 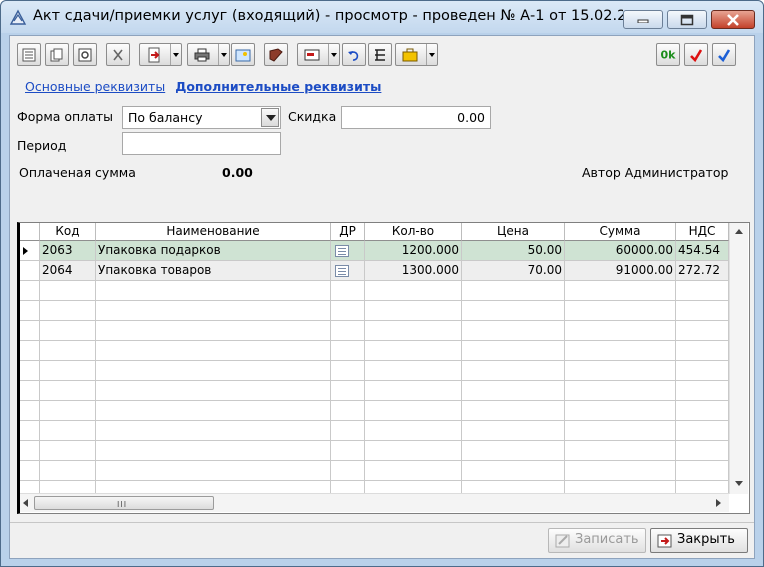 I want to click on column-header-price: Цена, so click(x=513, y=232).